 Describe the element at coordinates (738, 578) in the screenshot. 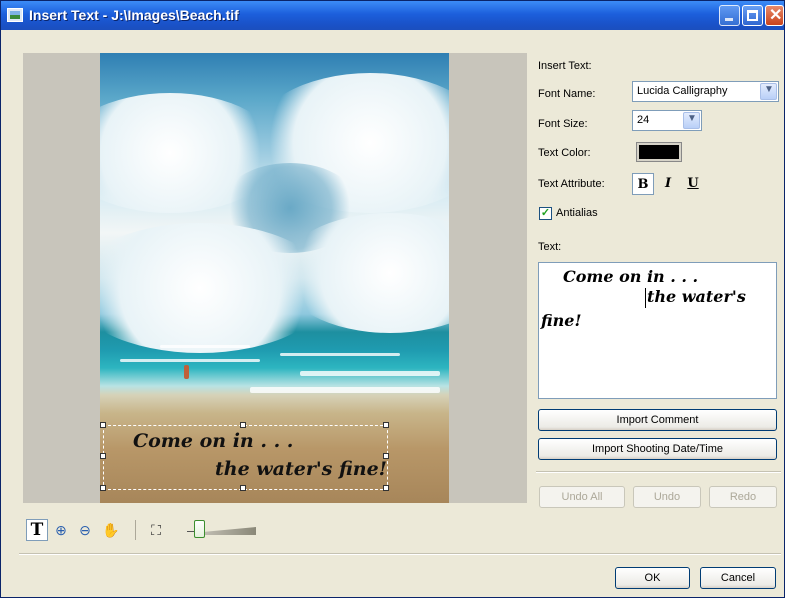

I see `cancel-button: Cancel` at that location.